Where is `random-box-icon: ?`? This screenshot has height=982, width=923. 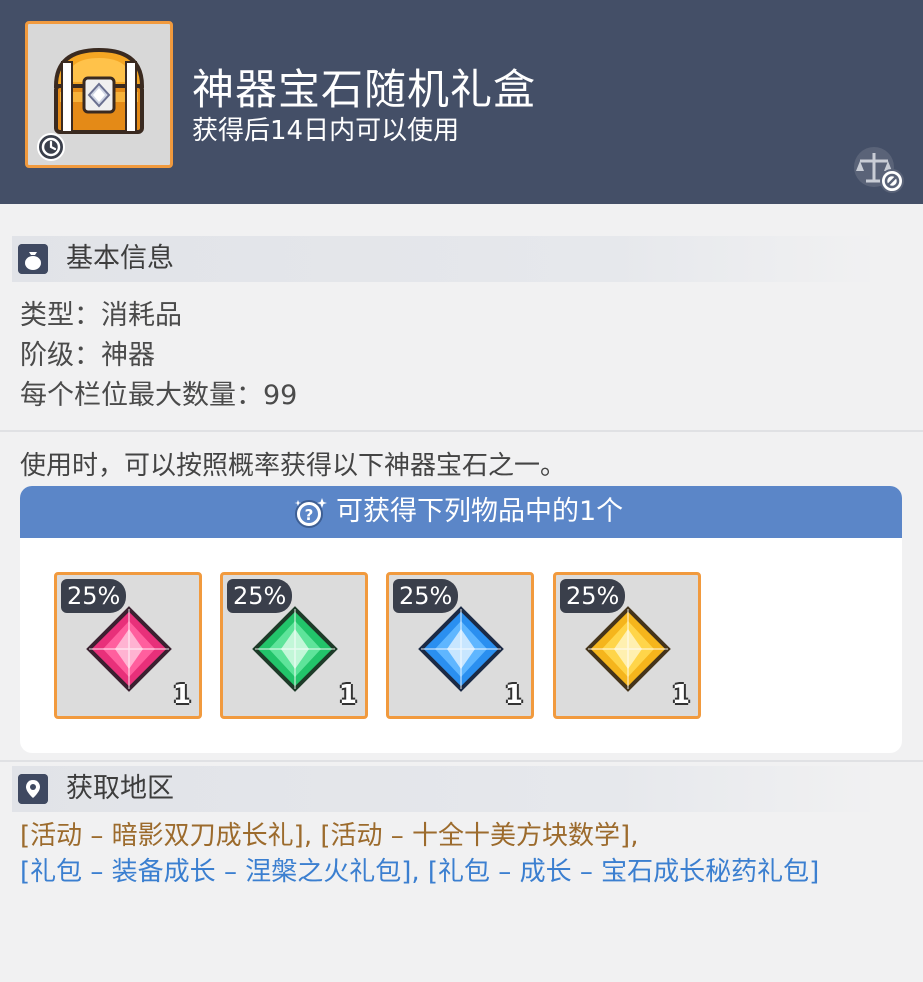 random-box-icon: ? is located at coordinates (310, 513).